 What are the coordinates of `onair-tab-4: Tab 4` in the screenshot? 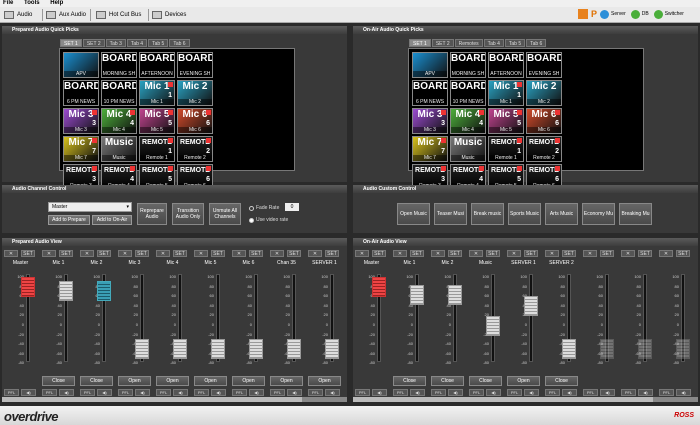 It's located at (493, 43).